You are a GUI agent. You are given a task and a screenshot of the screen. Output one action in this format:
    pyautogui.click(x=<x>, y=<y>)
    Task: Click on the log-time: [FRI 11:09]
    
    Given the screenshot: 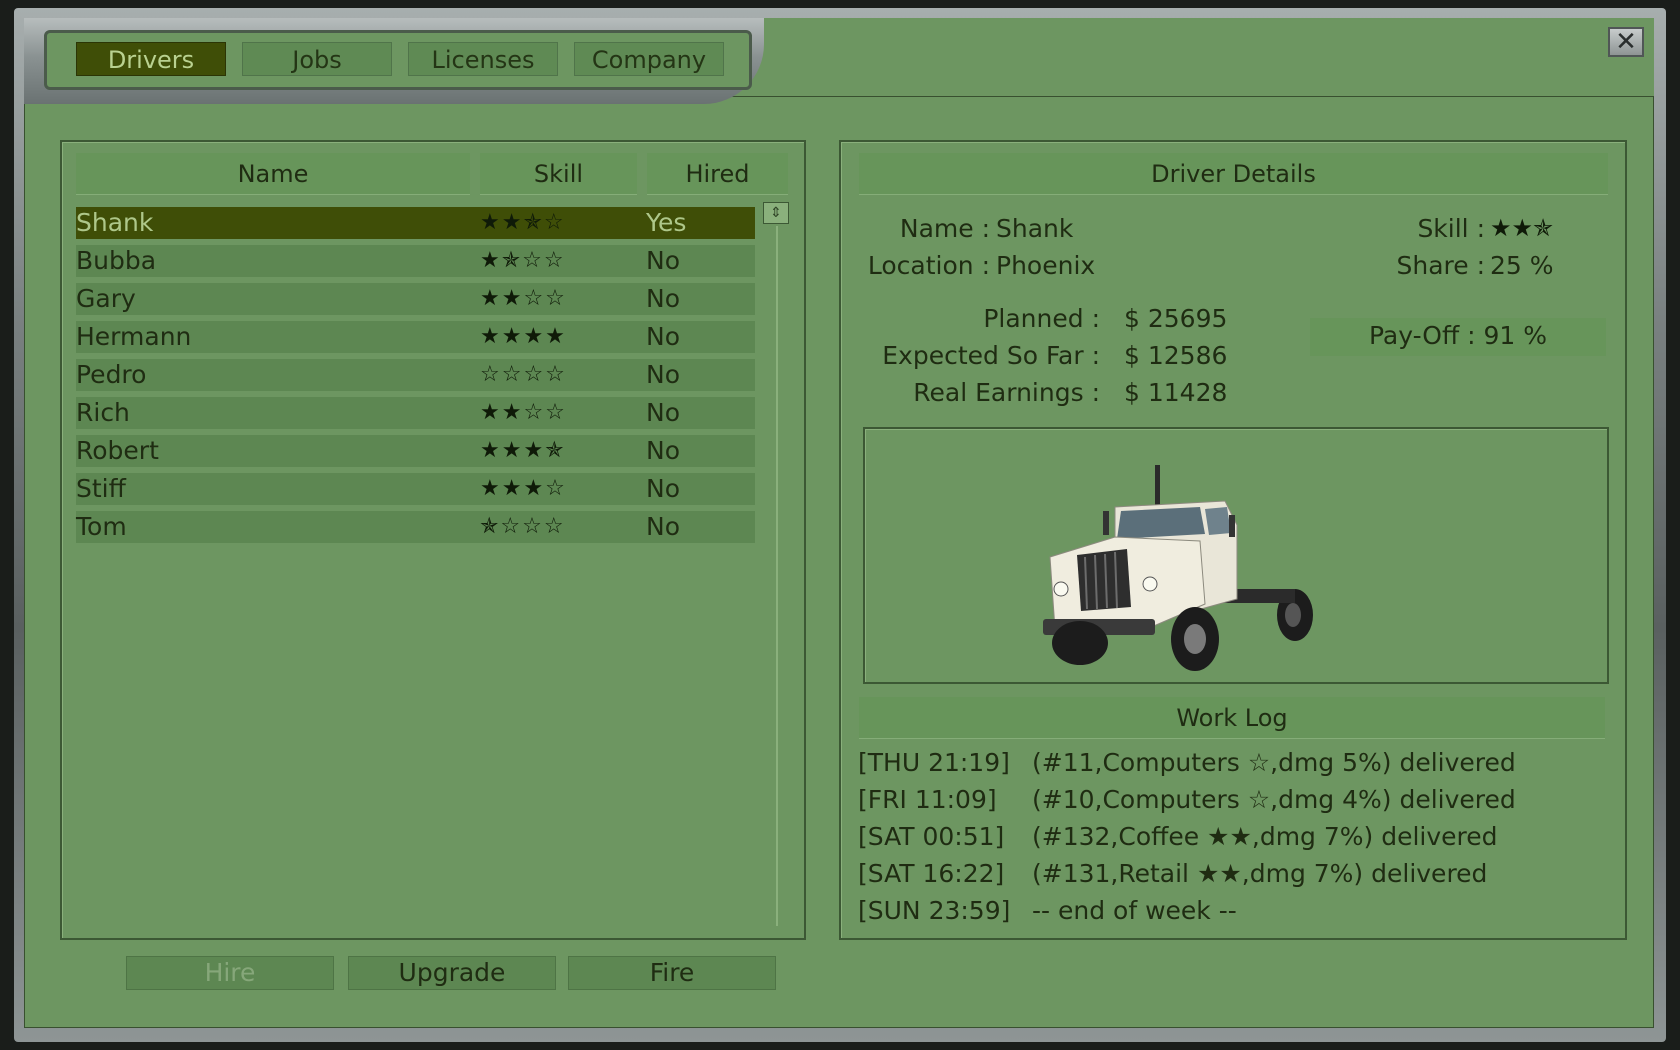 What is the action you would take?
    pyautogui.click(x=927, y=799)
    